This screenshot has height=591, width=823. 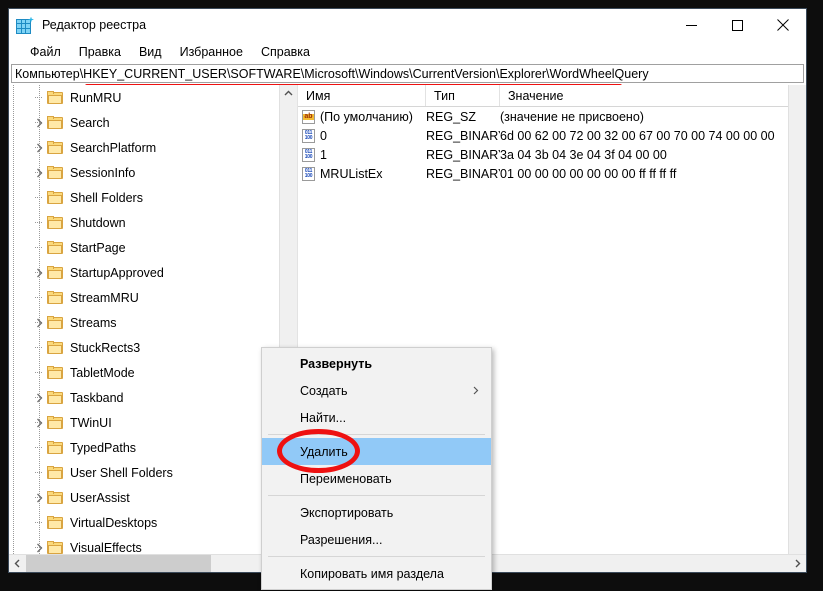 What do you see at coordinates (144, 372) in the screenshot?
I see `tree-item: TabletMode` at bounding box center [144, 372].